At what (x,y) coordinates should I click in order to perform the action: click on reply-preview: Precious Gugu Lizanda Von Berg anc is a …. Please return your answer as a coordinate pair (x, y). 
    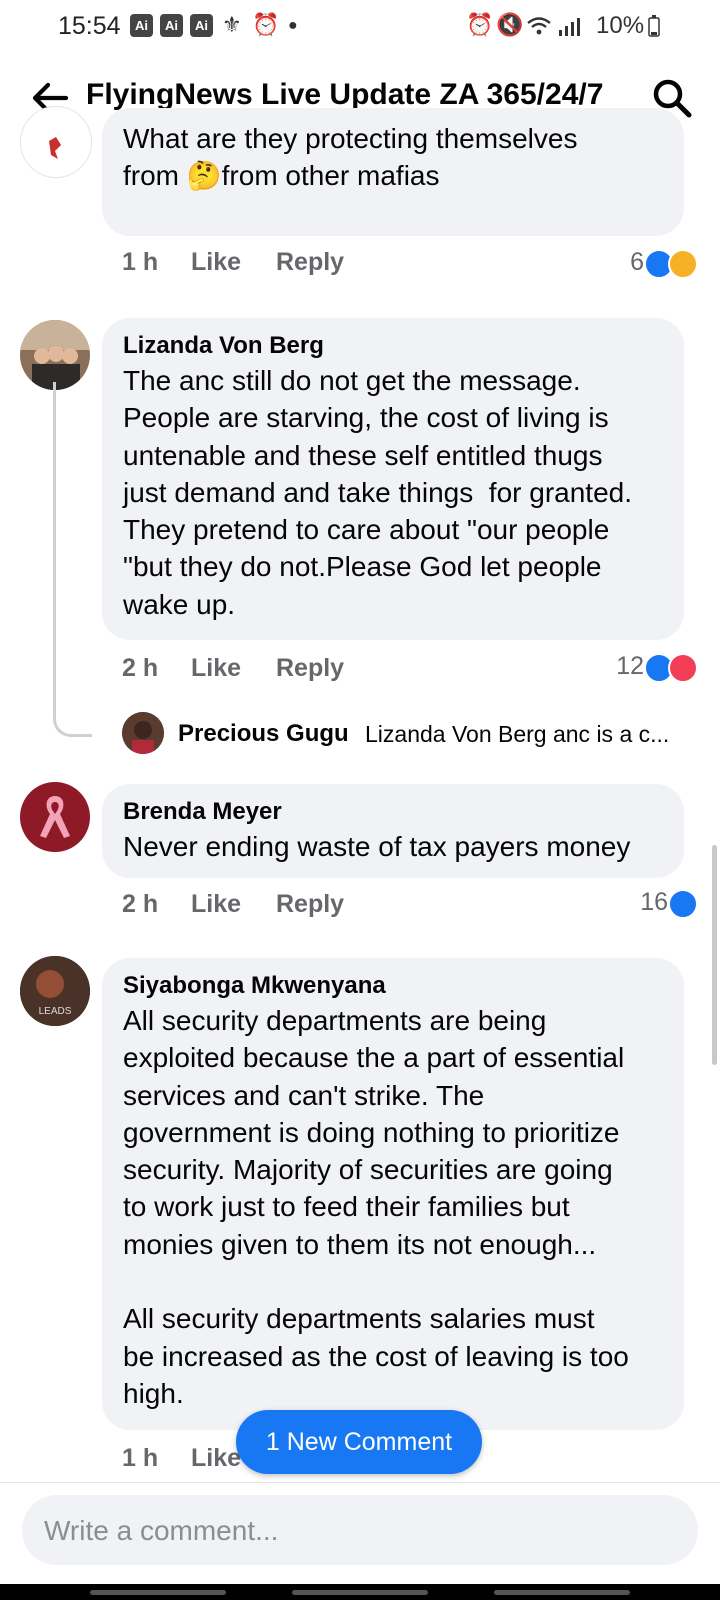
    Looking at the image, I should click on (412, 736).